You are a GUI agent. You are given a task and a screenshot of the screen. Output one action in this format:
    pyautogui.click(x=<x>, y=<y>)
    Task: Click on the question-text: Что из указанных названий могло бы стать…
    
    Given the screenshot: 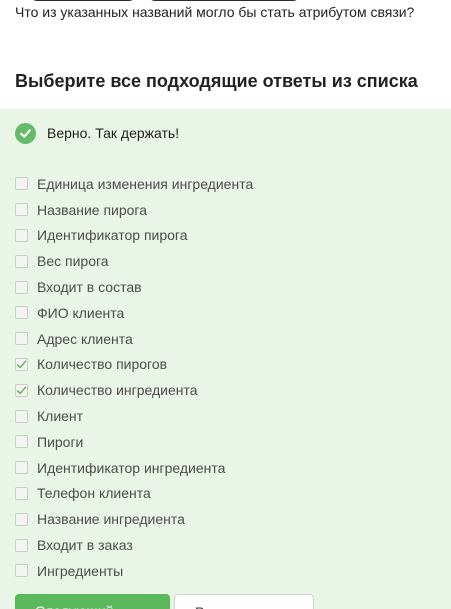 What is the action you would take?
    pyautogui.click(x=215, y=12)
    